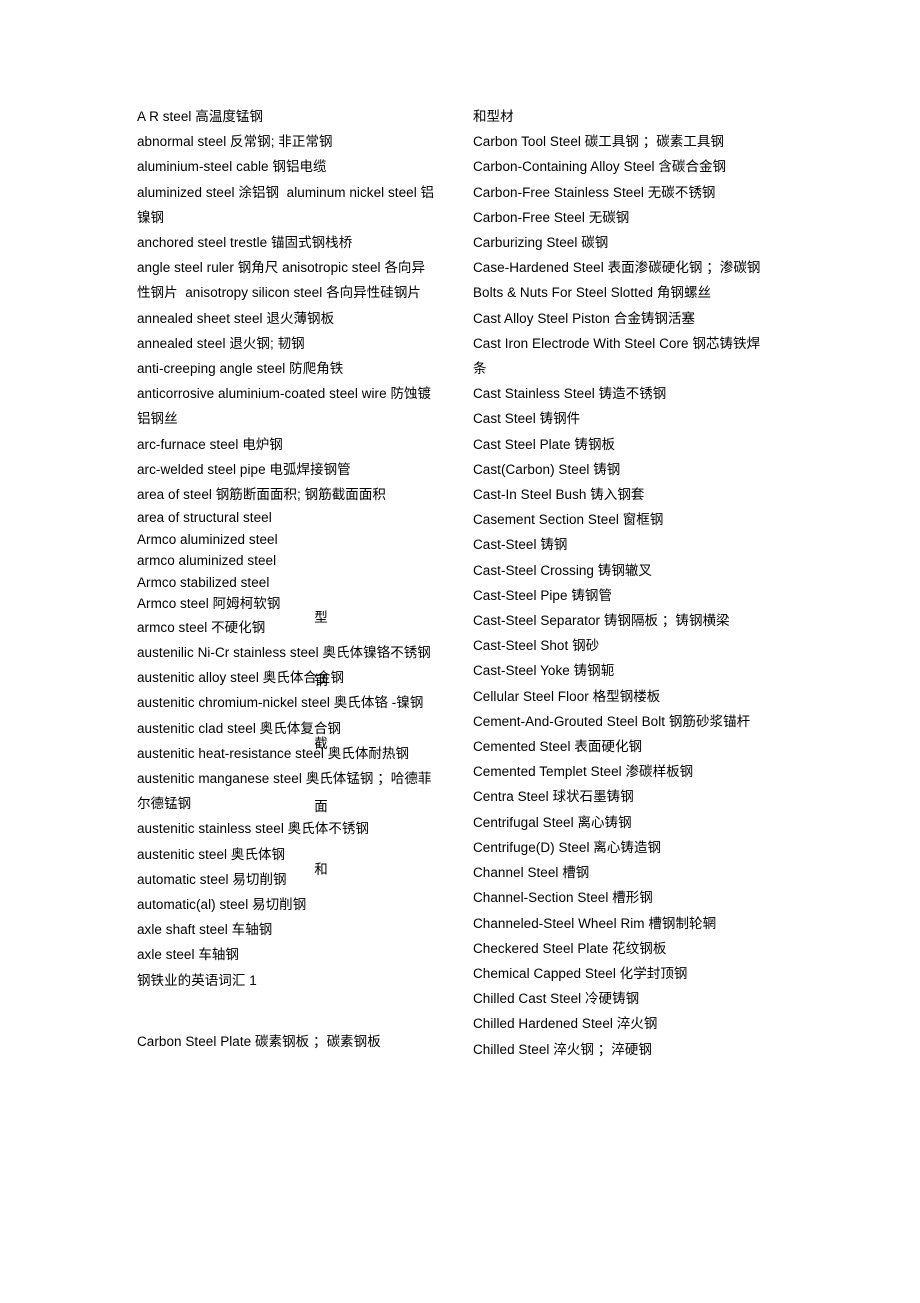 The height and width of the screenshot is (1303, 920). What do you see at coordinates (207, 561) in the screenshot?
I see `glossary-entry: armco aluminized steel` at bounding box center [207, 561].